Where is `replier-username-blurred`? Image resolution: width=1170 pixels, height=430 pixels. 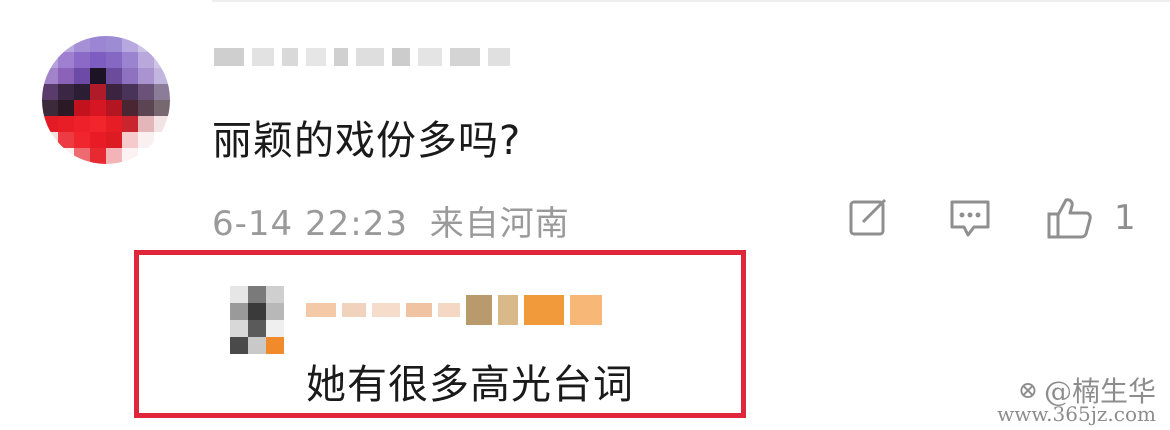 replier-username-blurred is located at coordinates (479, 310).